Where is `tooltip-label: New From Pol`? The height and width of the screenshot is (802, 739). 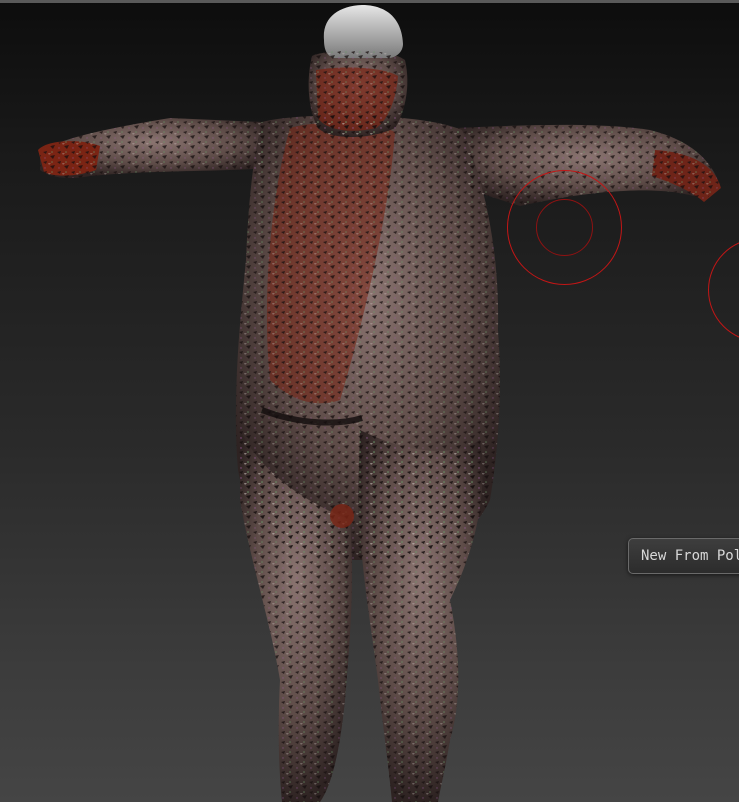
tooltip-label: New From Pol is located at coordinates (690, 556).